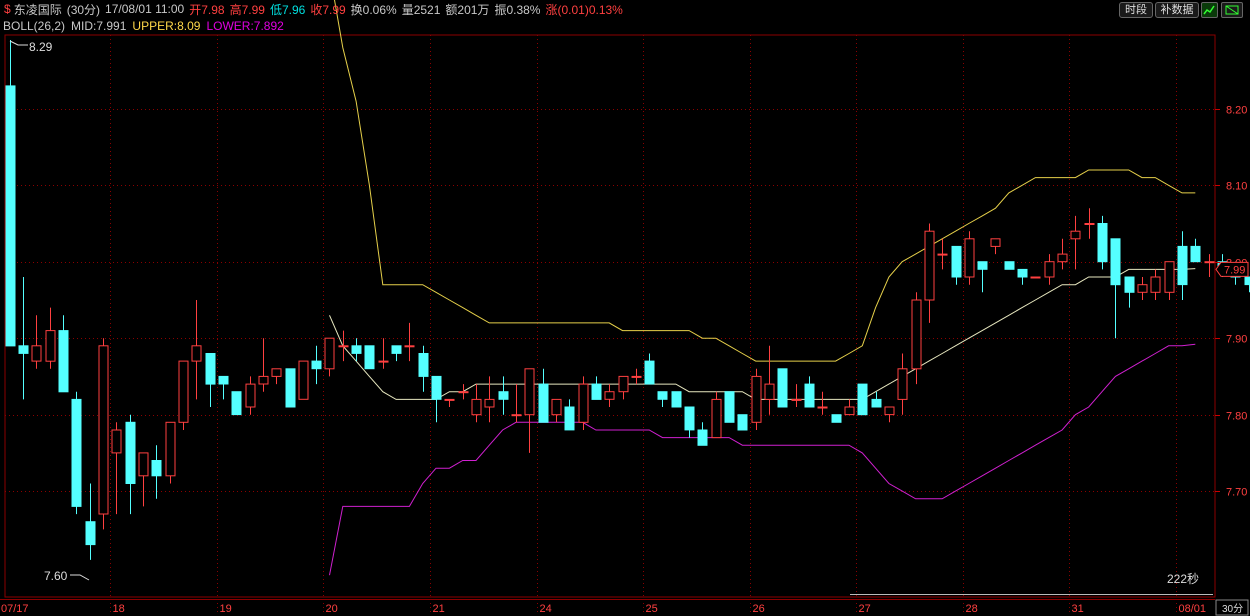  I want to click on period-label: 30分, so click(1232, 609).